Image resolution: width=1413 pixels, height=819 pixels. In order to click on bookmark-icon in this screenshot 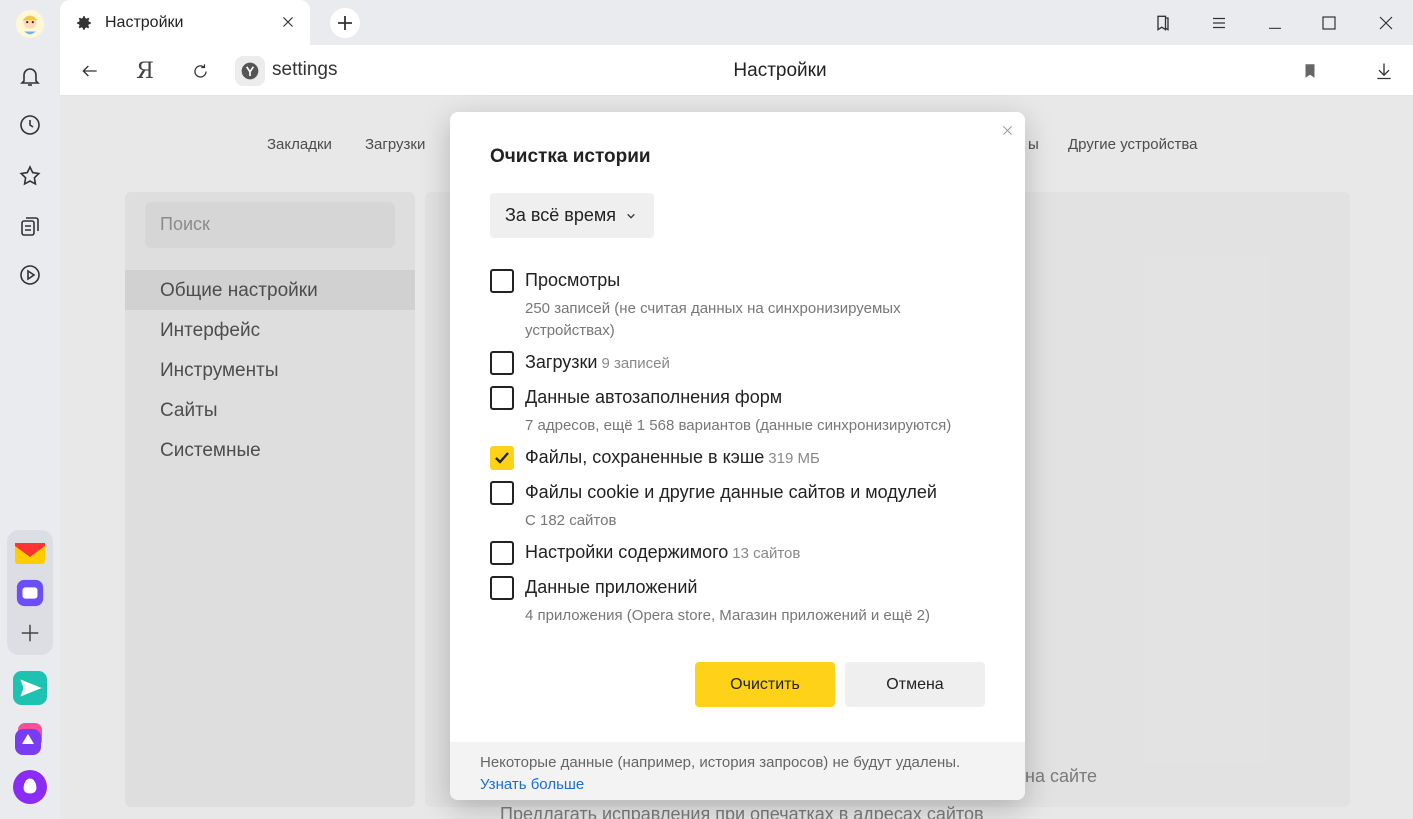, I will do `click(1310, 71)`.